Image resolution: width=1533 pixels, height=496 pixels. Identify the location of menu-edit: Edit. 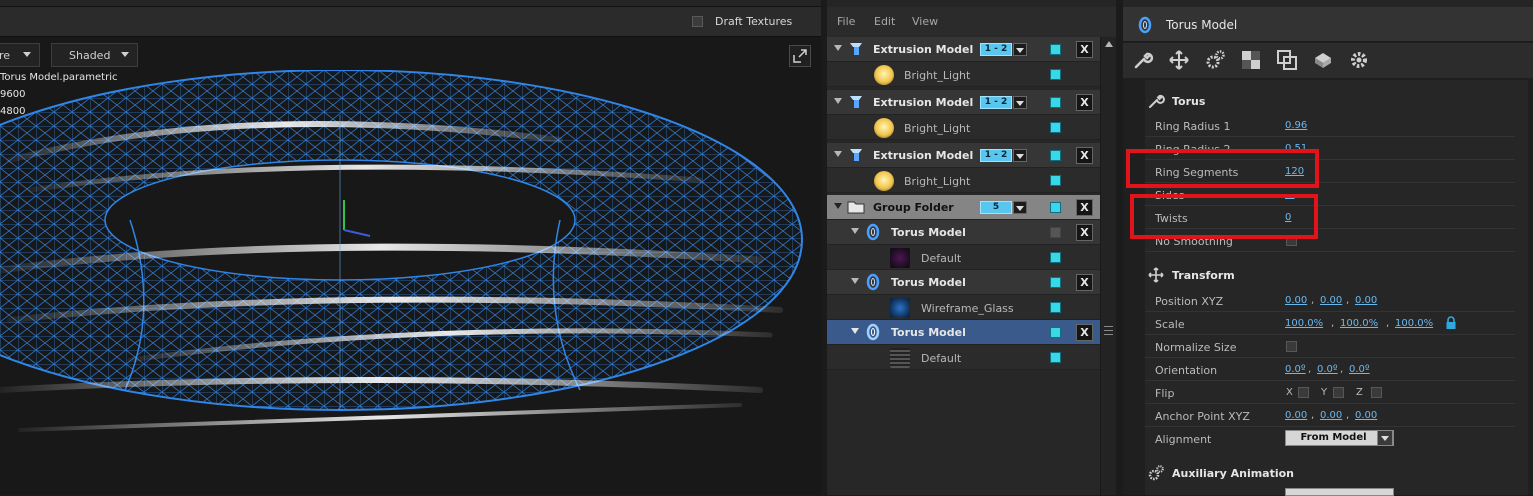
(884, 21).